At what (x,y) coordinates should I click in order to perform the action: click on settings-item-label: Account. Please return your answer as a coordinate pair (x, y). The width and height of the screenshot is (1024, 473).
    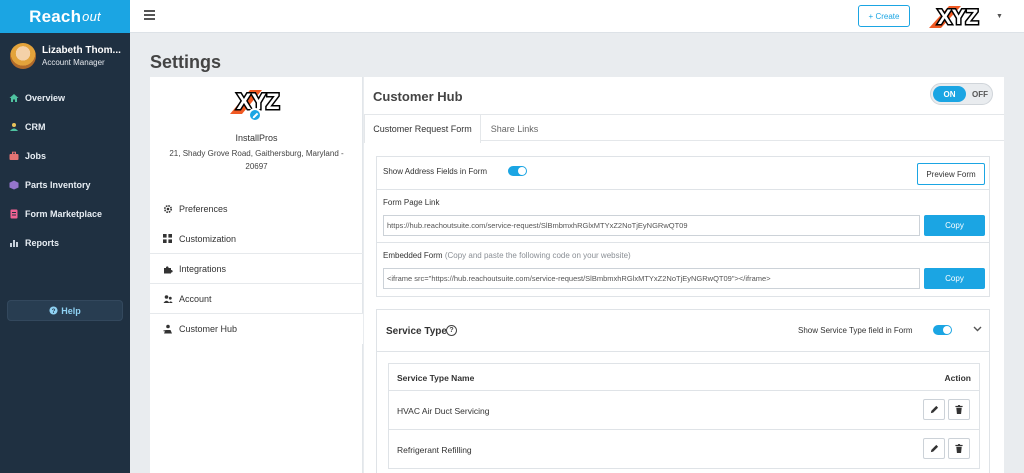
    Looking at the image, I should click on (195, 298).